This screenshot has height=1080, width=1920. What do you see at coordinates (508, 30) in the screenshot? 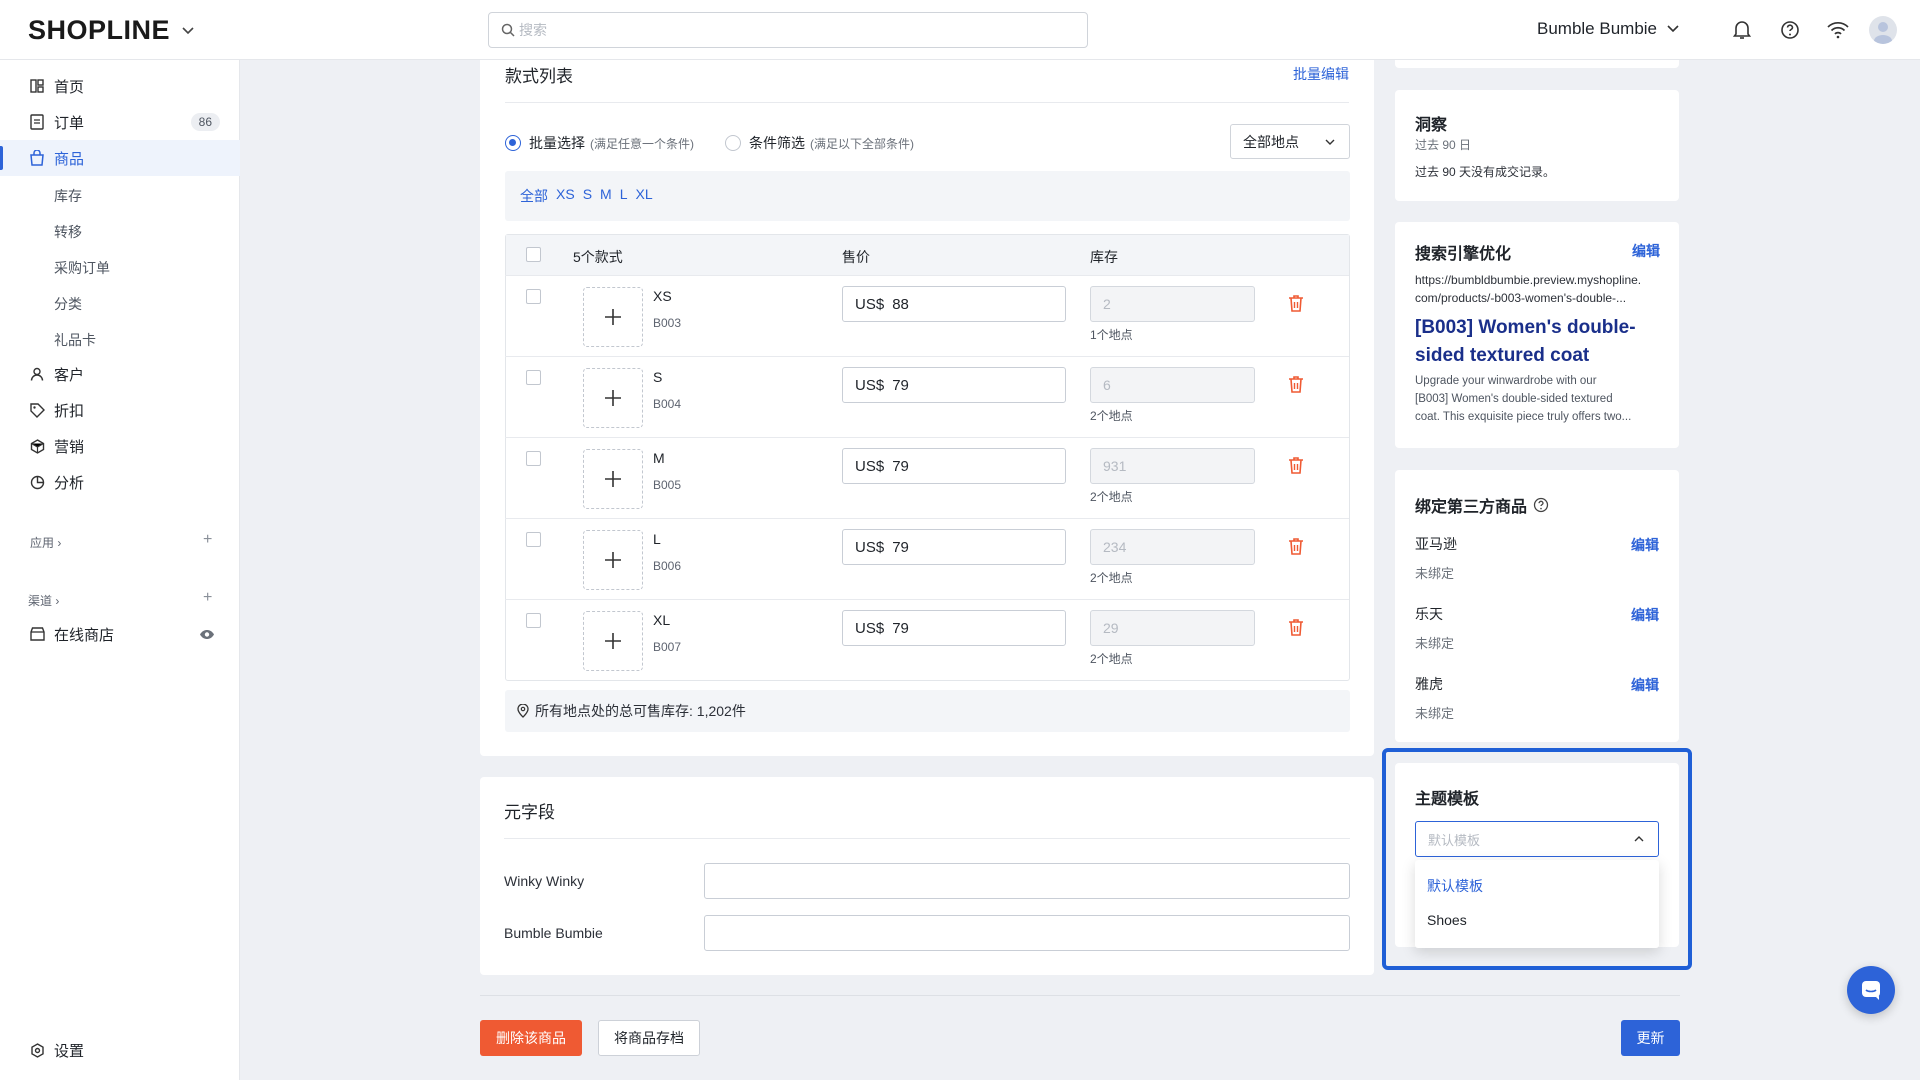
I see `search-icon` at bounding box center [508, 30].